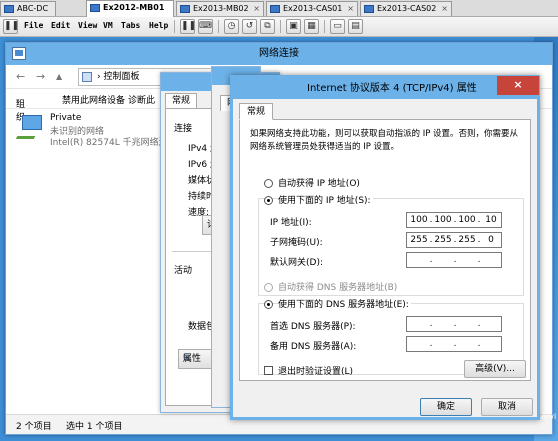 The width and height of the screenshot is (558, 441). I want to click on close-icon: ×, so click(518, 84).